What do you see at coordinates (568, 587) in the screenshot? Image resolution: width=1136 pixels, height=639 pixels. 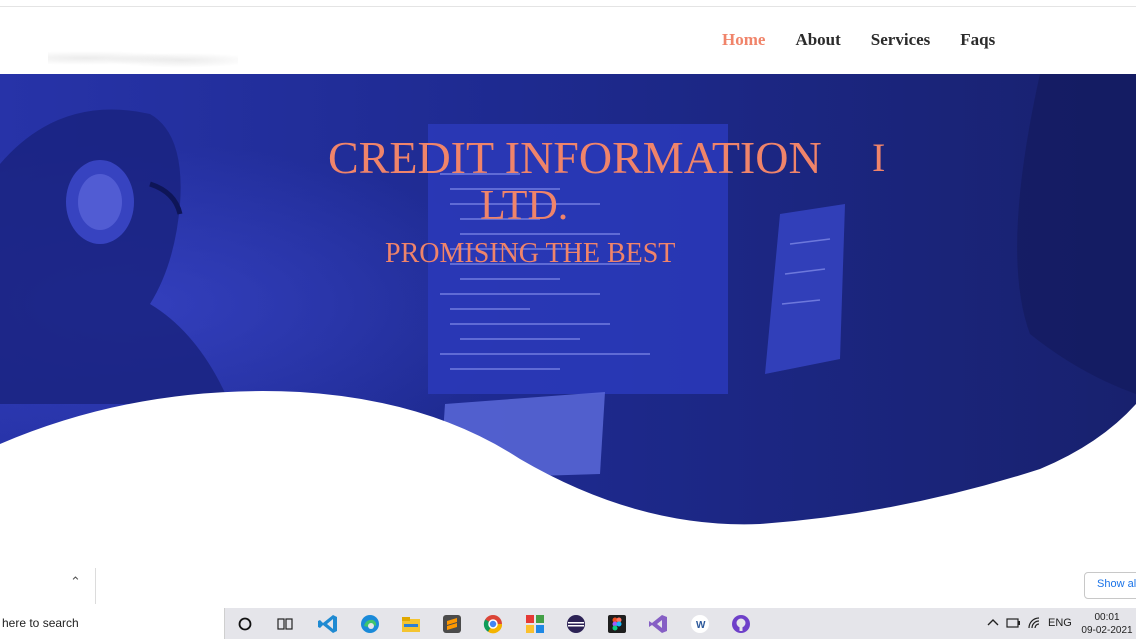 I see `browser-download-bar: ⌃ Show all` at bounding box center [568, 587].